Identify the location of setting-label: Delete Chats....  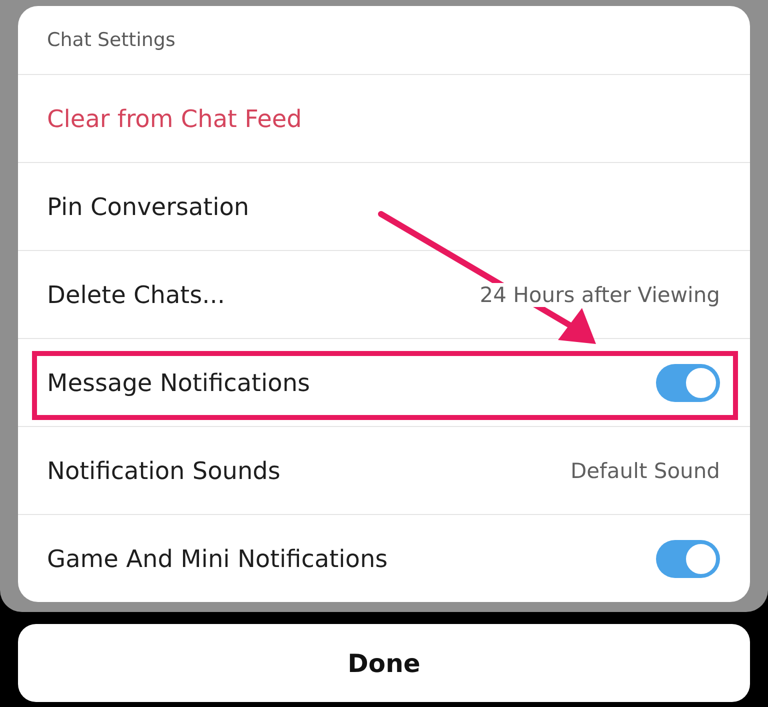
(136, 294).